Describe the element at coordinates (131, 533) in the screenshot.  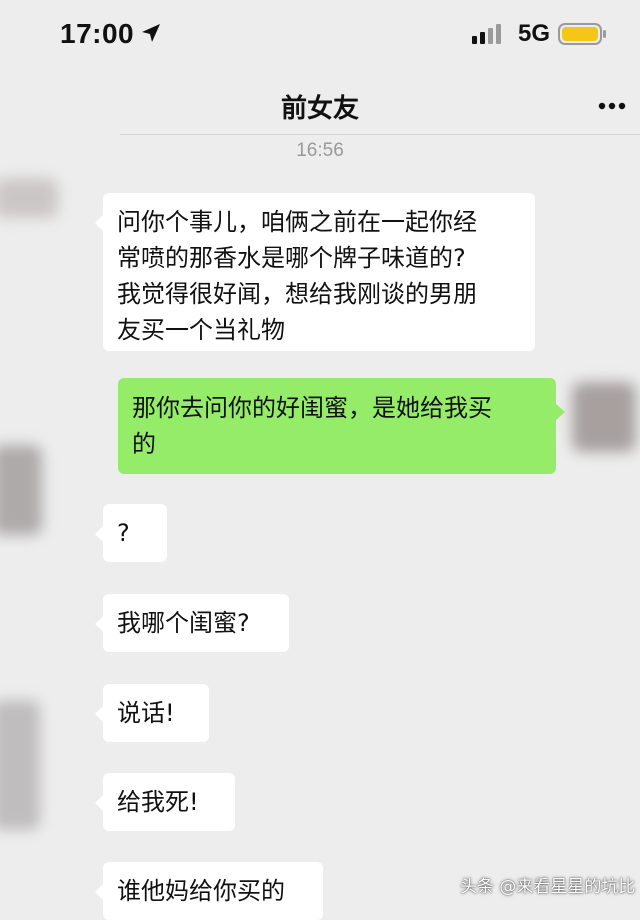
I see `message-bubble-incoming: ?` at that location.